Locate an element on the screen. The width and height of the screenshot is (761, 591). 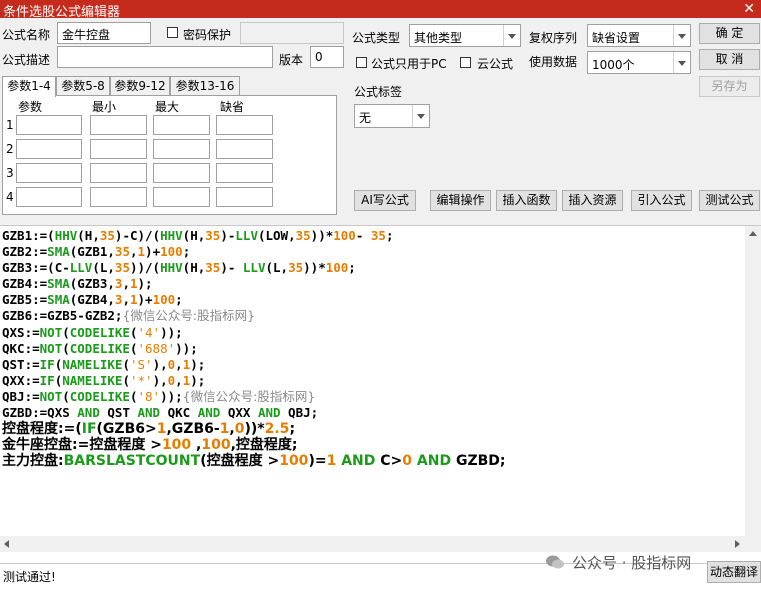
formula-name-label: 公式名称 is located at coordinates (26, 35).